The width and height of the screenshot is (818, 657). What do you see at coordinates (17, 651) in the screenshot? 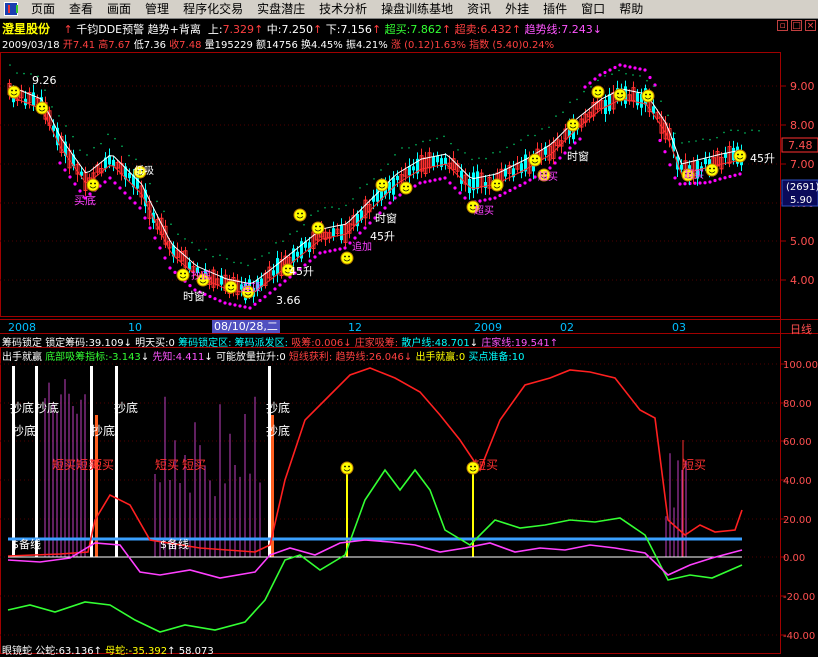
I see `cobra-title: 眼镜蛇` at bounding box center [17, 651].